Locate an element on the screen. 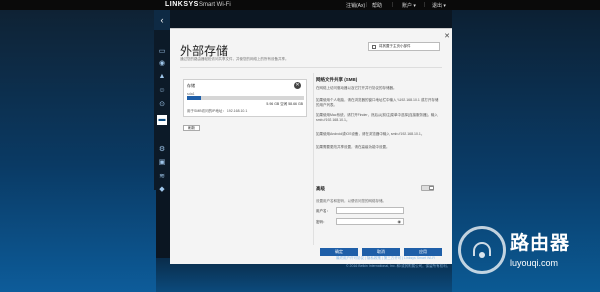 The image size is (600, 292). smb-address: 用于SMB访问的IP地址： 192.168.10.1 is located at coordinates (217, 111).